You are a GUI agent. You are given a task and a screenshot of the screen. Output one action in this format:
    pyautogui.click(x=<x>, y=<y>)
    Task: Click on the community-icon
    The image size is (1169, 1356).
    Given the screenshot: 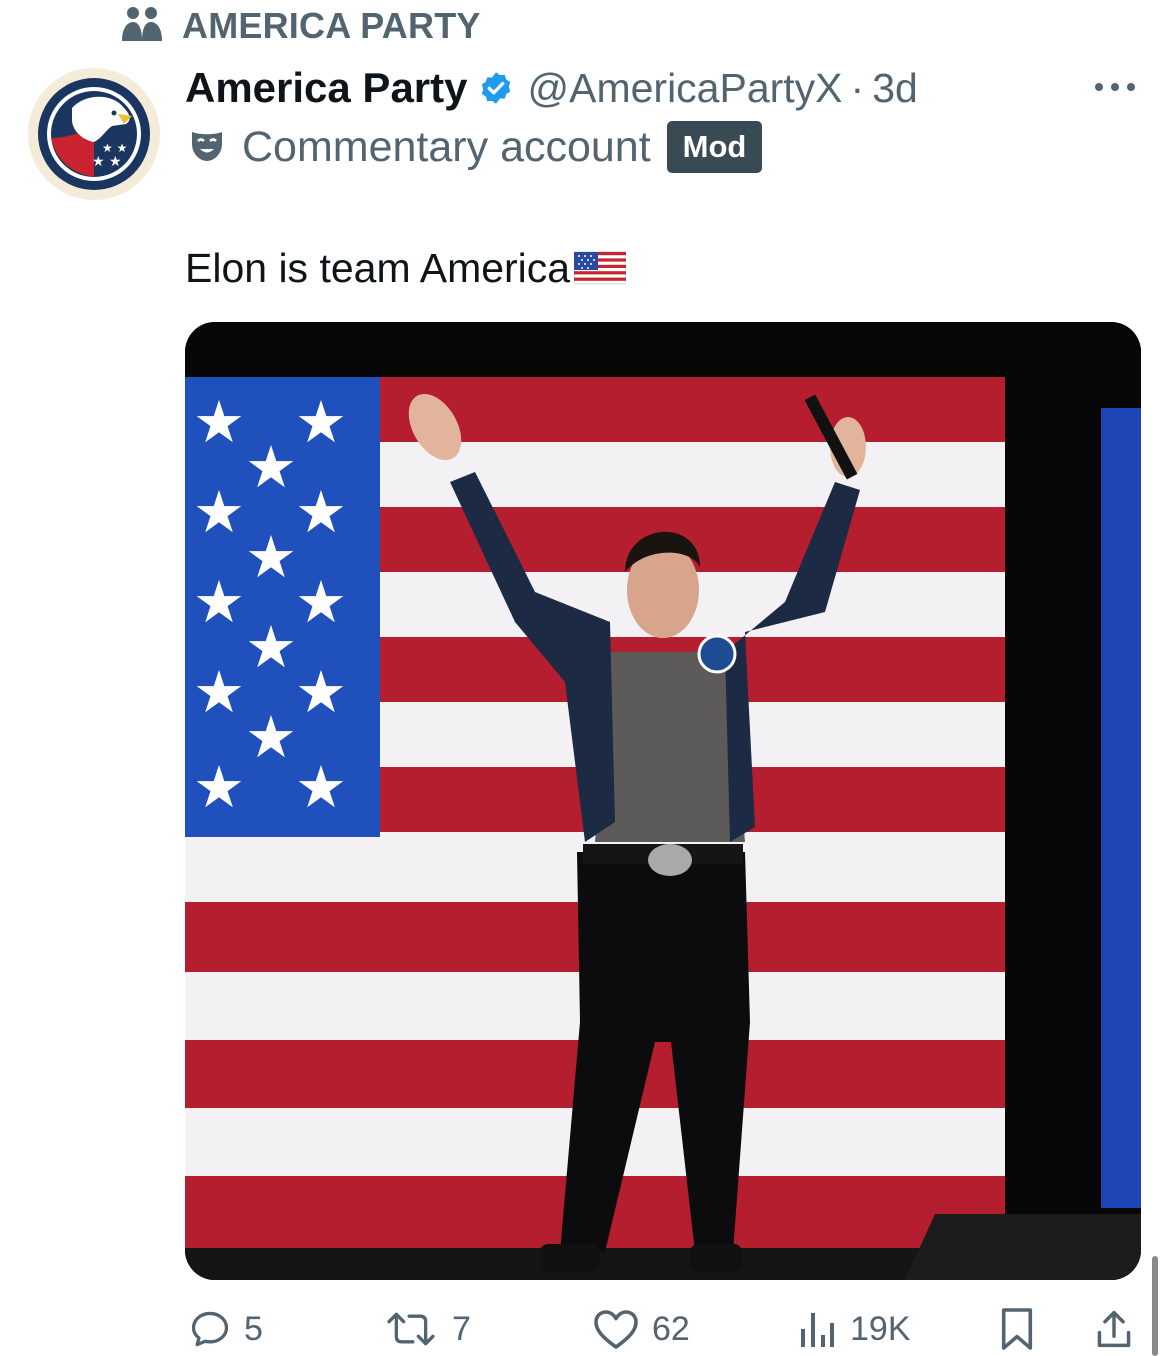 What is the action you would take?
    pyautogui.click(x=142, y=26)
    